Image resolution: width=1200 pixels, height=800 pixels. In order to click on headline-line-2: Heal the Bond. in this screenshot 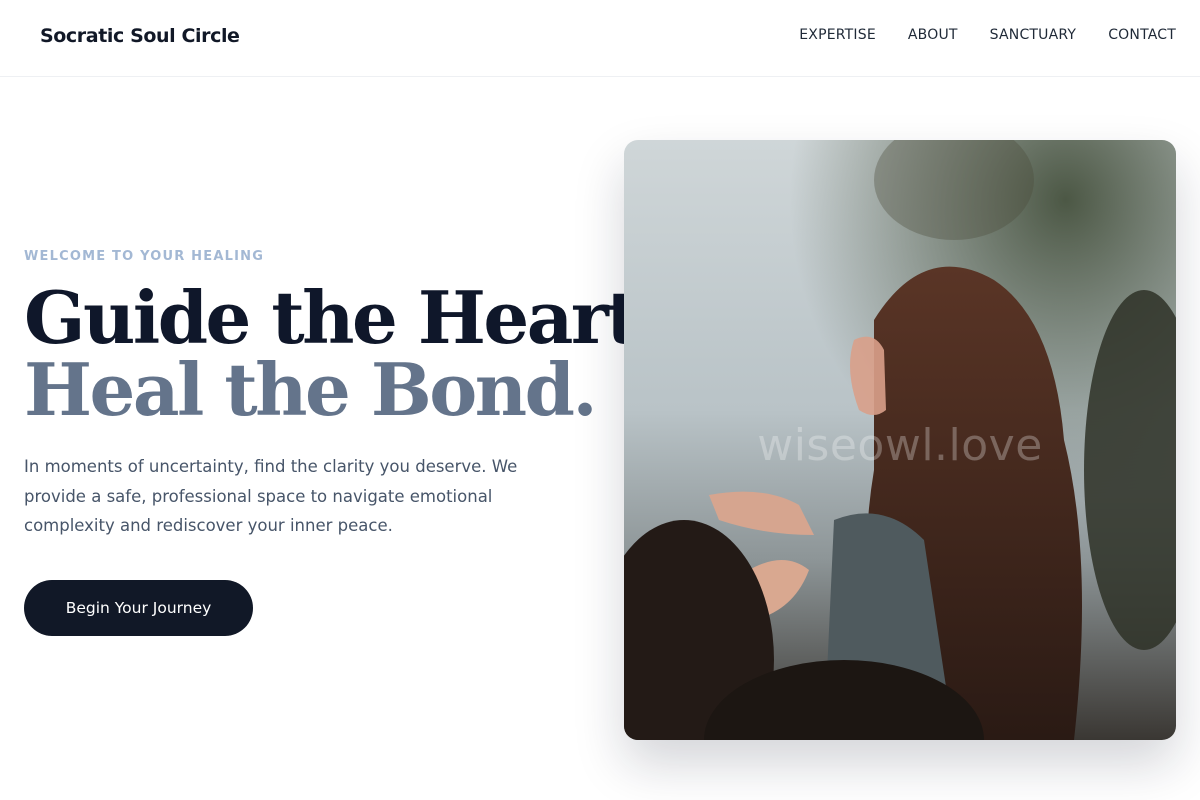, I will do `click(311, 389)`.